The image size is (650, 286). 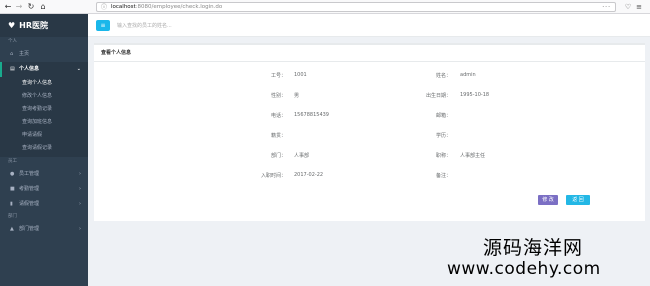 What do you see at coordinates (278, 116) in the screenshot?
I see `phone-label: 电话：` at bounding box center [278, 116].